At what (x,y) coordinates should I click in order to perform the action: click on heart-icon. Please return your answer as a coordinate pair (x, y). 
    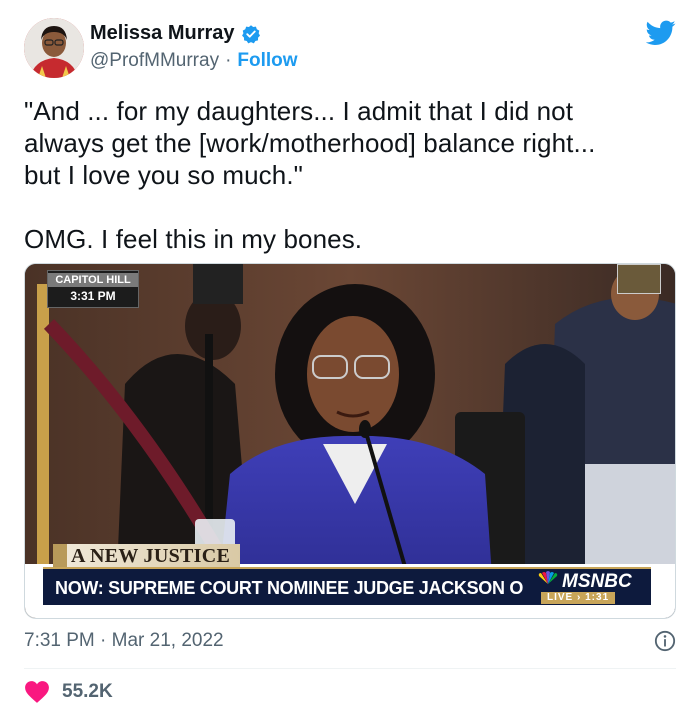
    Looking at the image, I should click on (37, 692).